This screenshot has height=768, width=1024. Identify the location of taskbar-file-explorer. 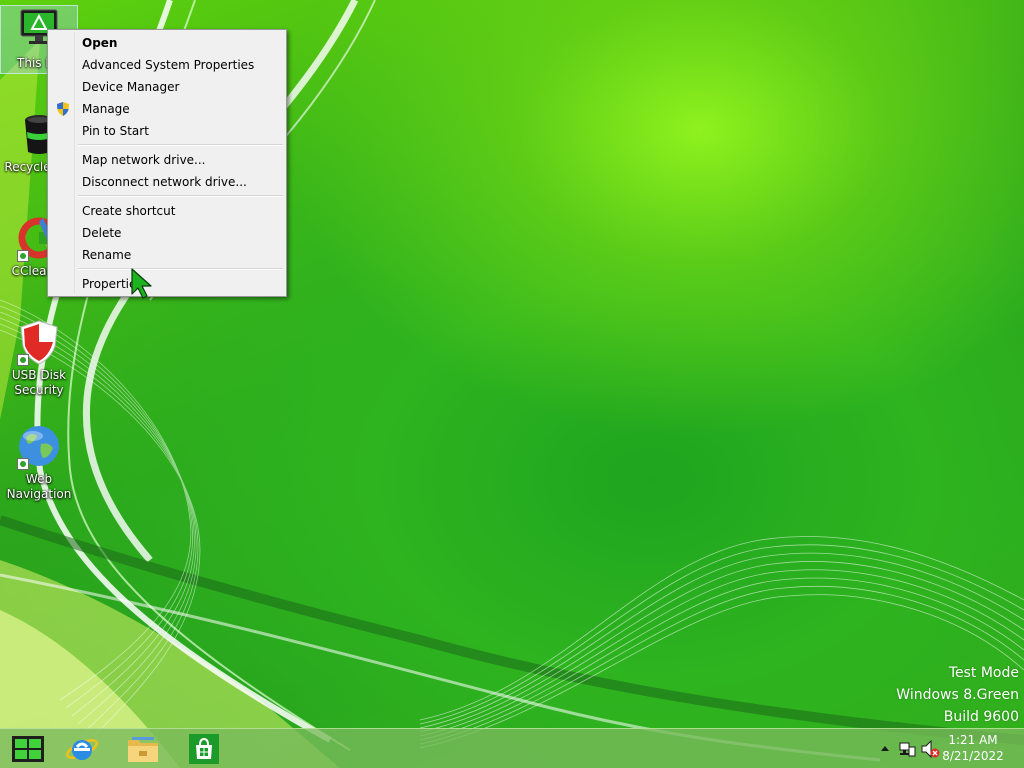
(143, 748).